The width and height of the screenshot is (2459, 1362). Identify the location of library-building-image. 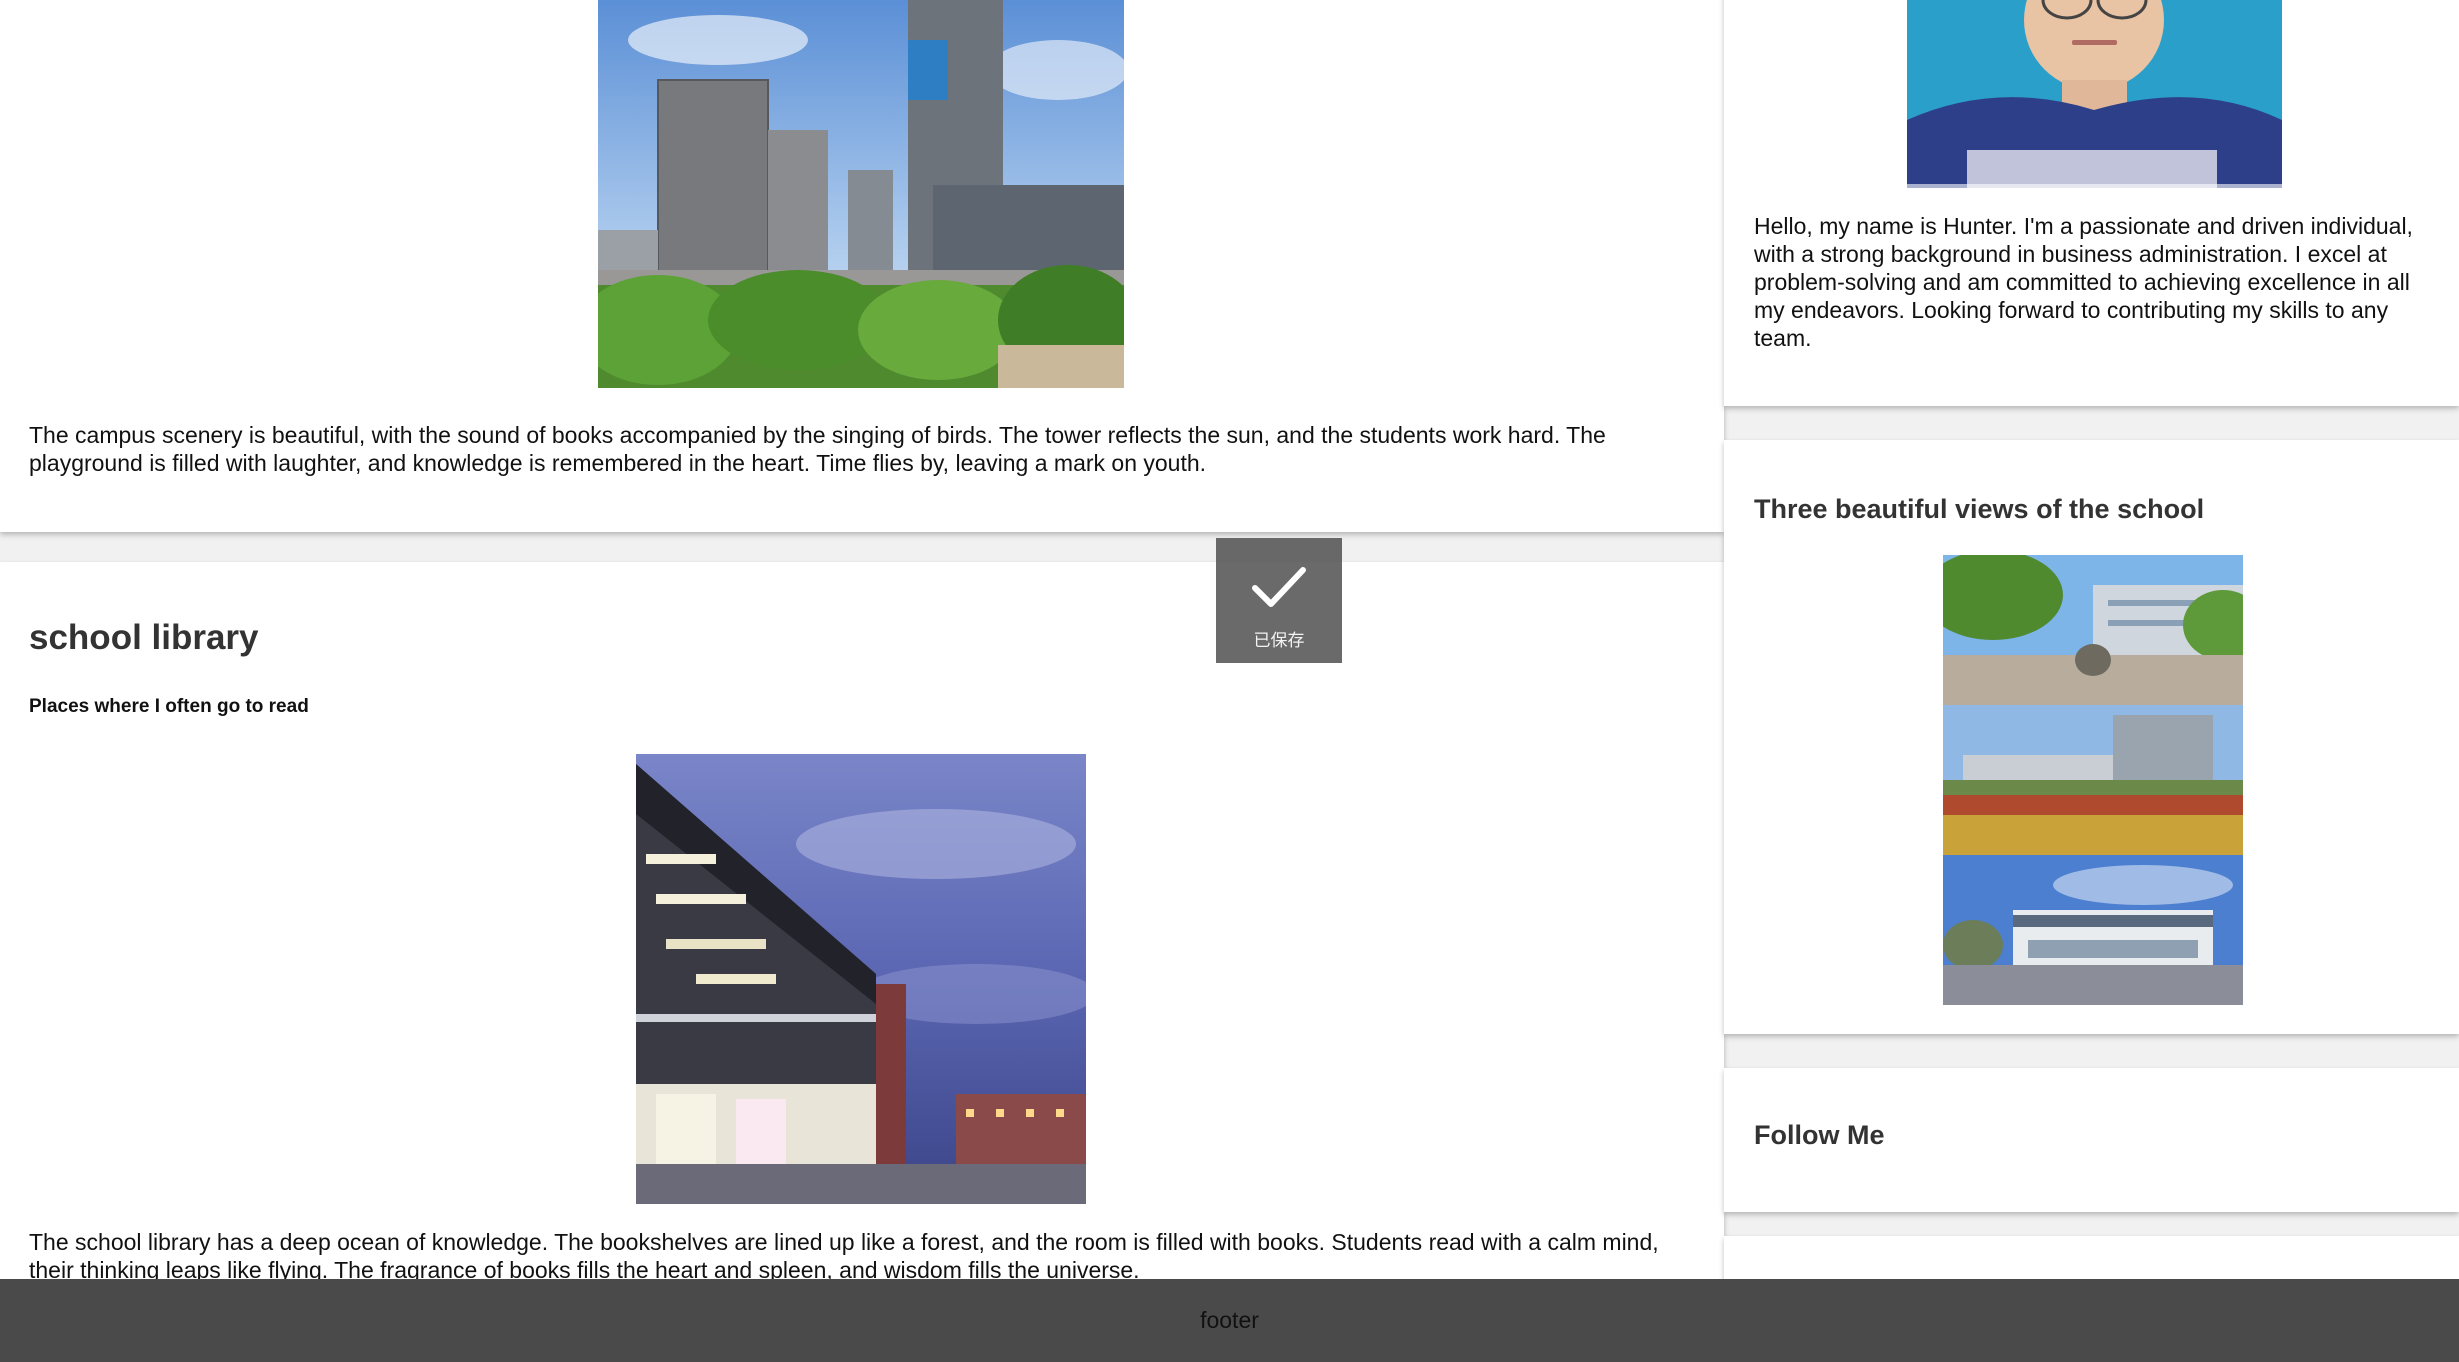
(861, 979).